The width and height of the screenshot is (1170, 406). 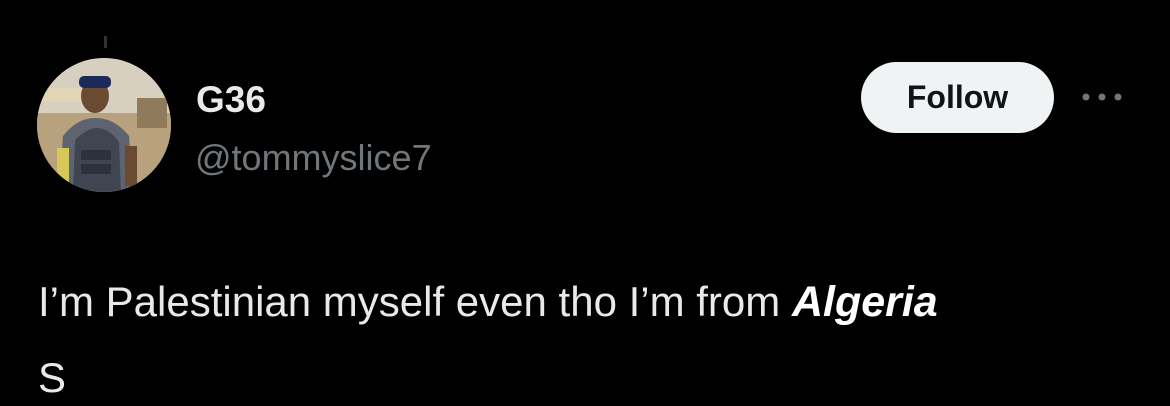 I want to click on post-text-continuation: S, so click(x=52, y=377).